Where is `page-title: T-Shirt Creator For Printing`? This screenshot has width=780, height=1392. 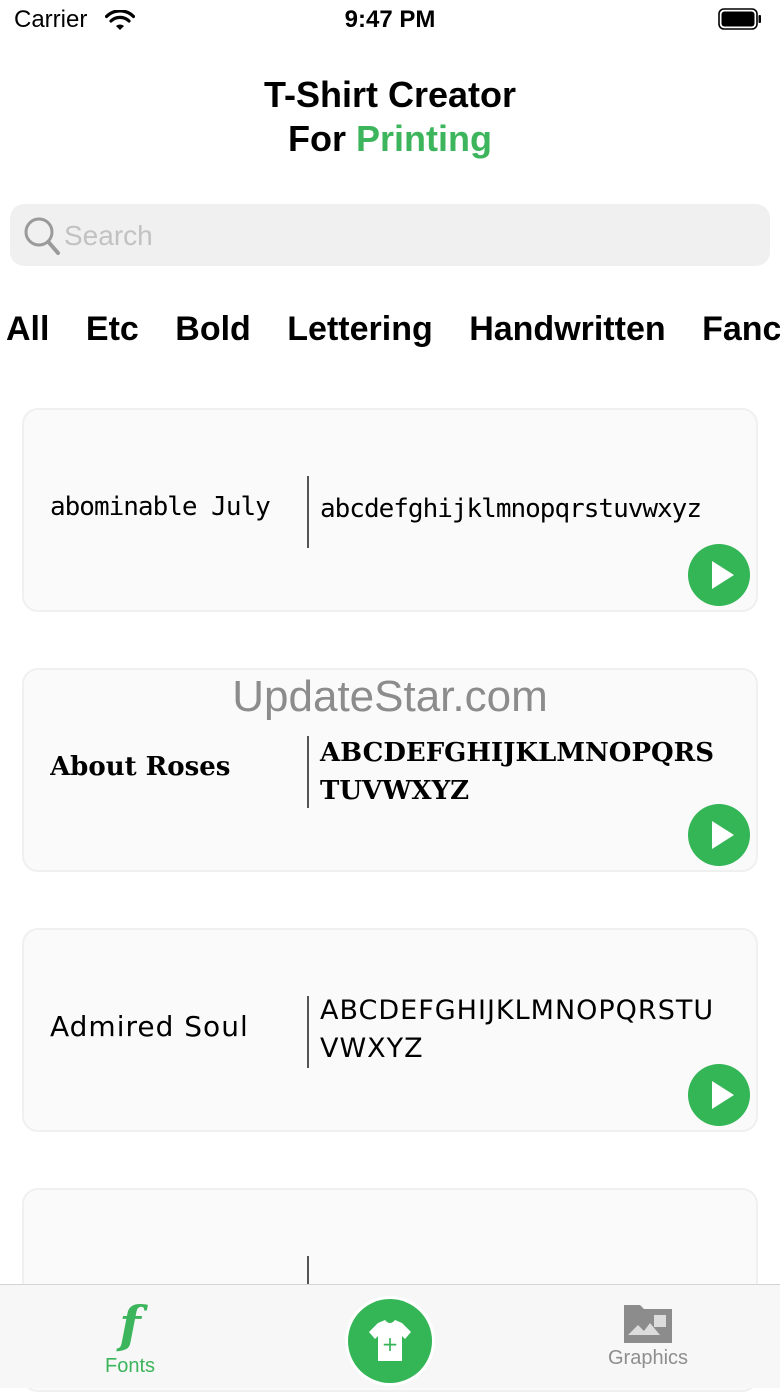 page-title: T-Shirt Creator For Printing is located at coordinates (390, 117).